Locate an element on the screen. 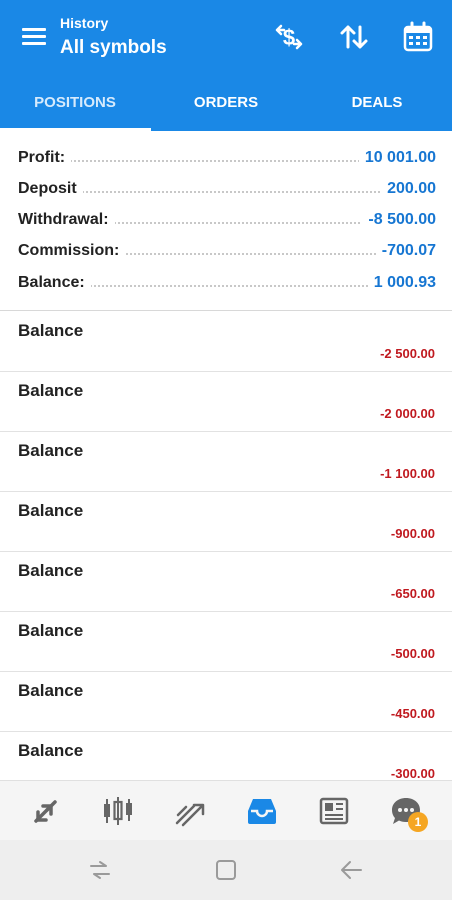  tab-orders: ORDERS is located at coordinates (226, 103).